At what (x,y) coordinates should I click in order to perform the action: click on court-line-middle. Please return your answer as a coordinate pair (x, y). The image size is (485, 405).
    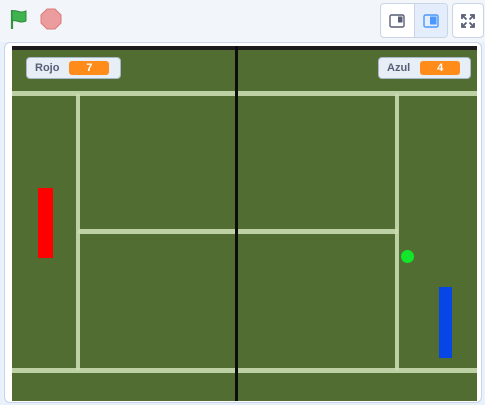
    Looking at the image, I should click on (238, 231).